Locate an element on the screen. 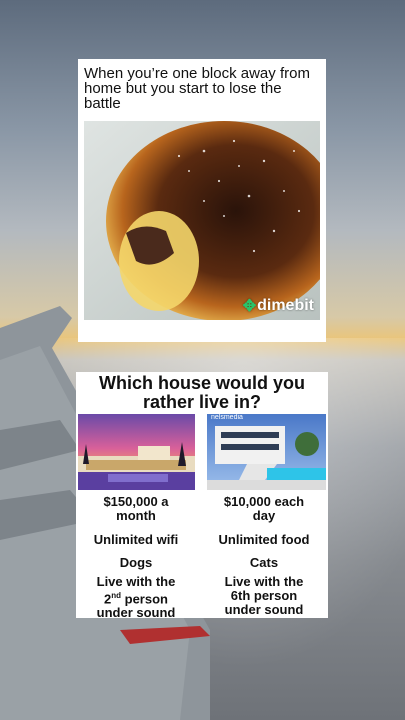 Image resolution: width=405 pixels, height=720 pixels. modern-villa-image is located at coordinates (266, 452).